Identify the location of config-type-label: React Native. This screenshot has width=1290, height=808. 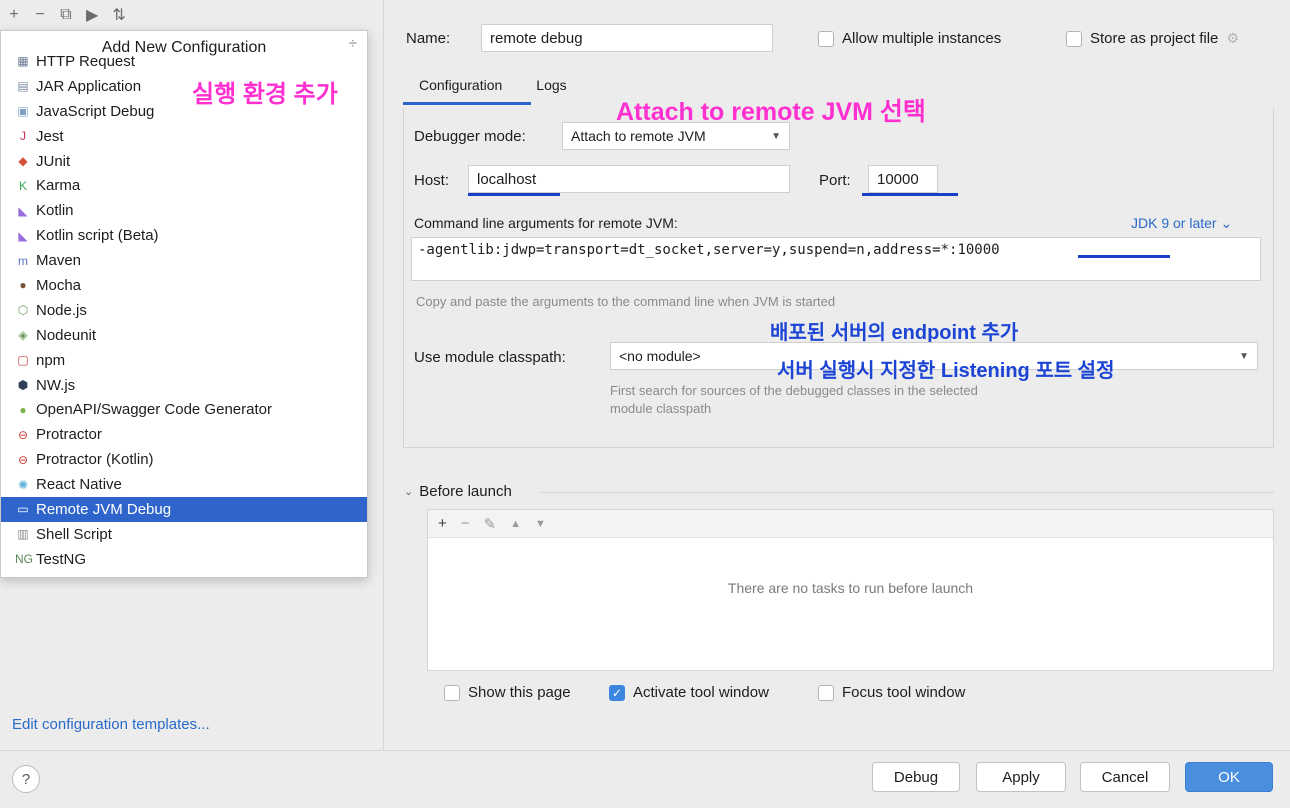
(79, 485).